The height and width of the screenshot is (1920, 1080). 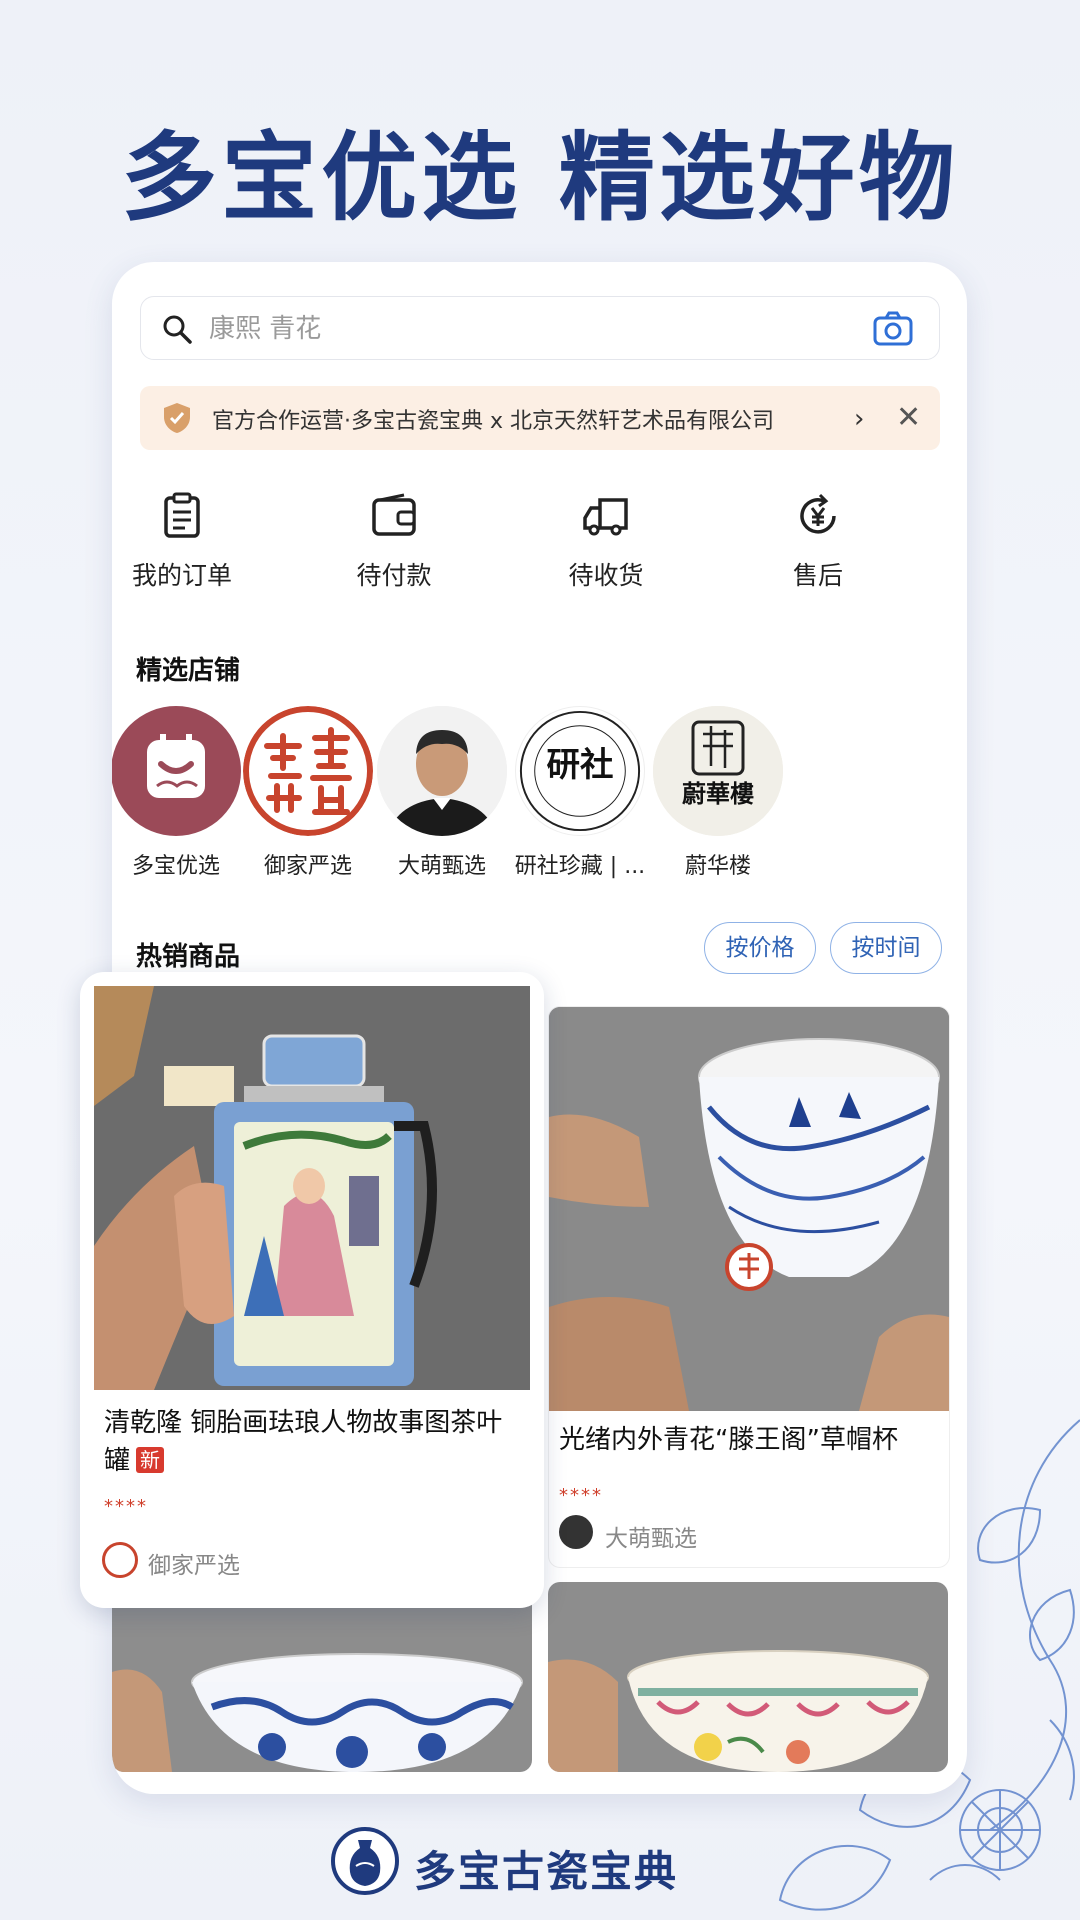 What do you see at coordinates (188, 957) in the screenshot?
I see `hot-products-title: 热销商品` at bounding box center [188, 957].